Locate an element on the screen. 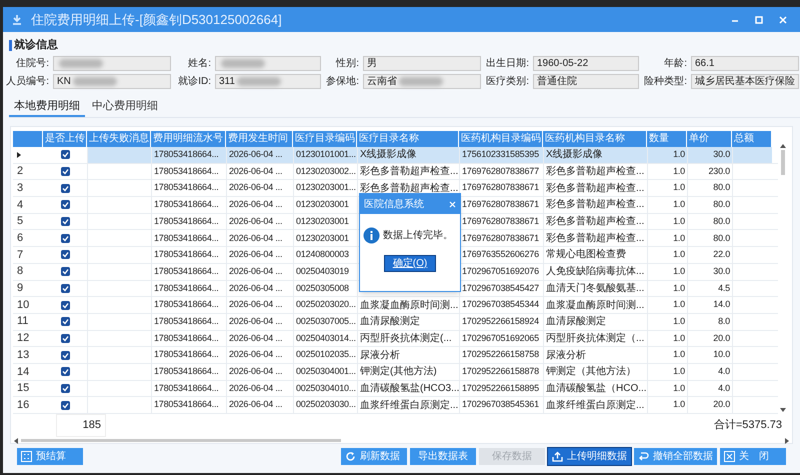  table-cell-text: 1756102331585395 is located at coordinates (500, 155).